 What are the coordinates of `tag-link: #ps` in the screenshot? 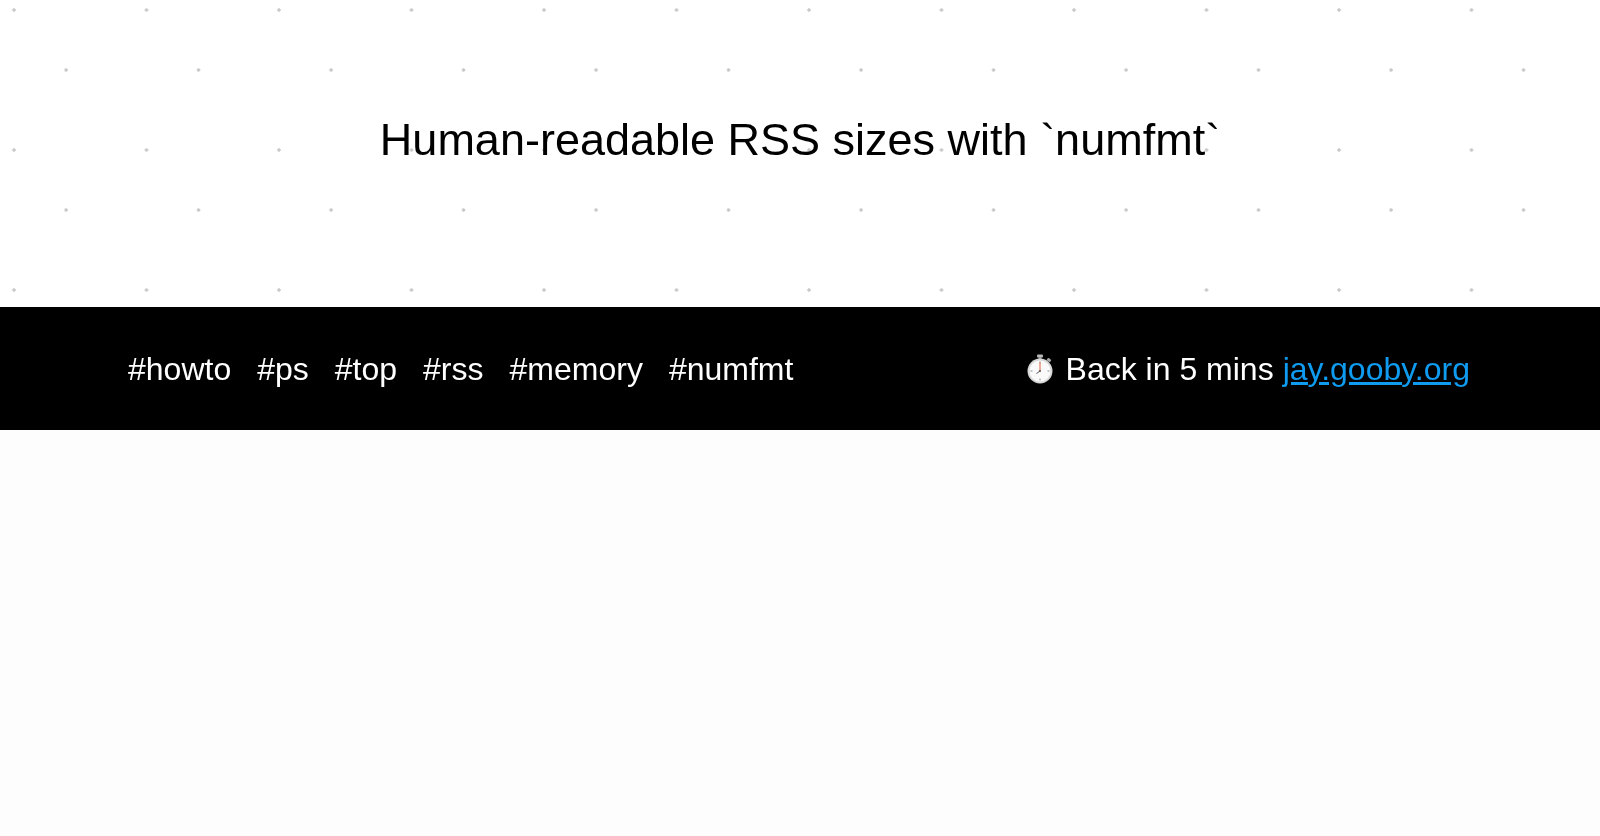 It's located at (283, 368).